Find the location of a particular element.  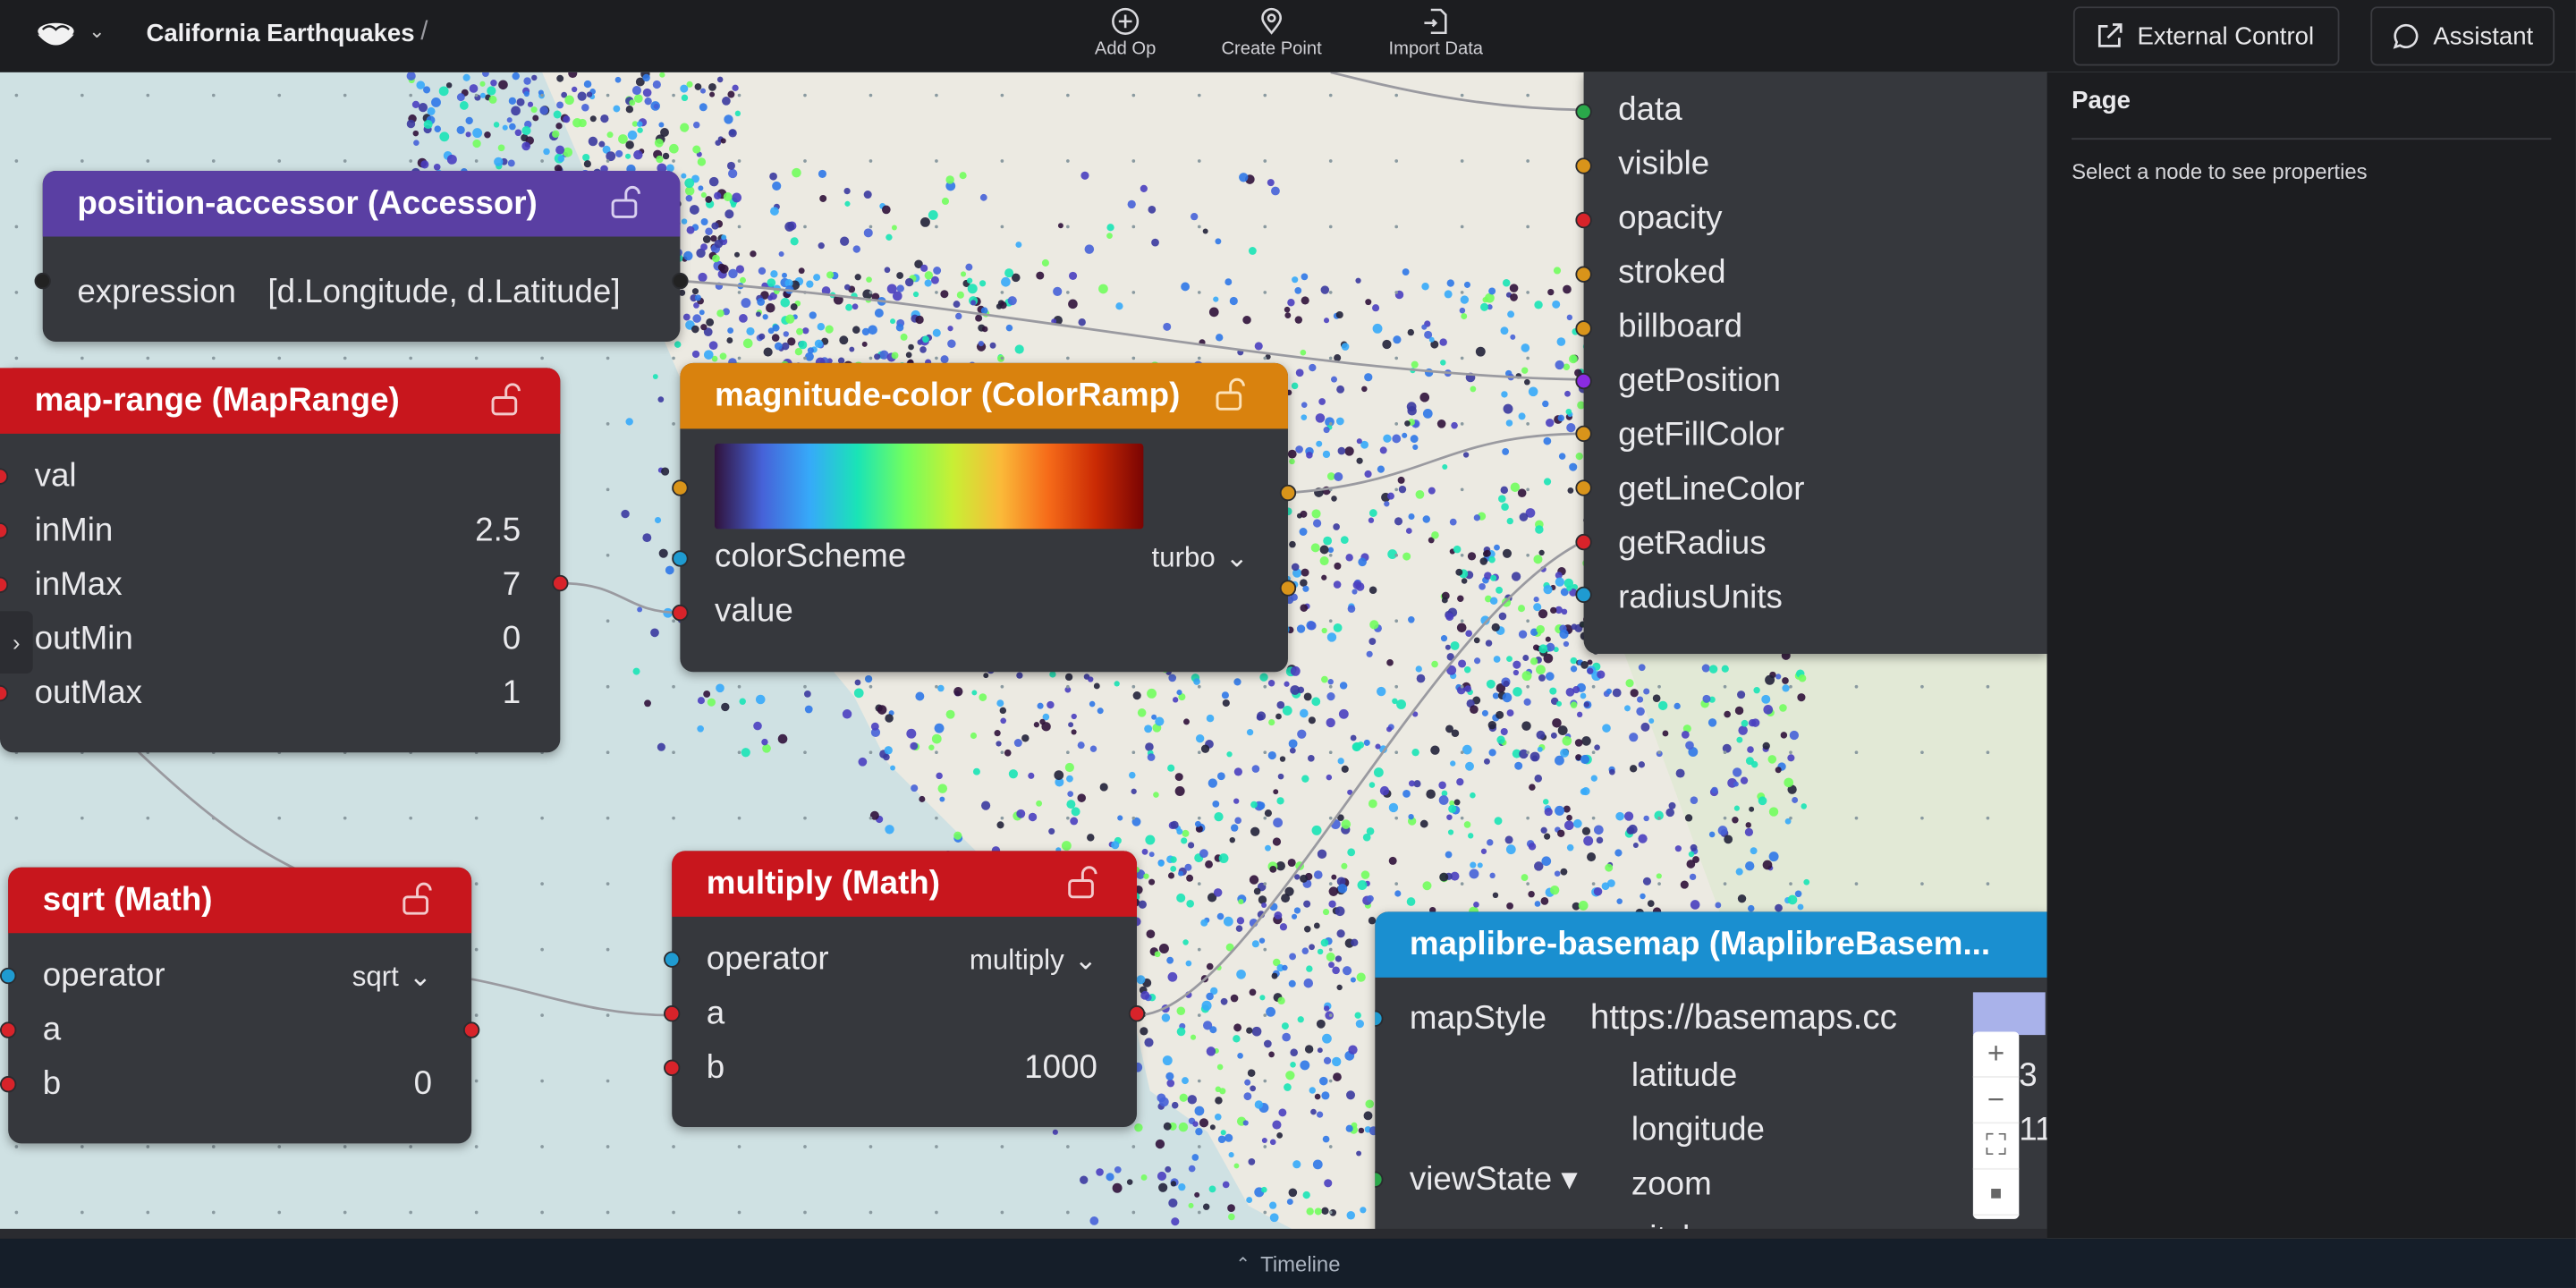

timeline-bar: ⌃ Timeline is located at coordinates (1288, 1263).